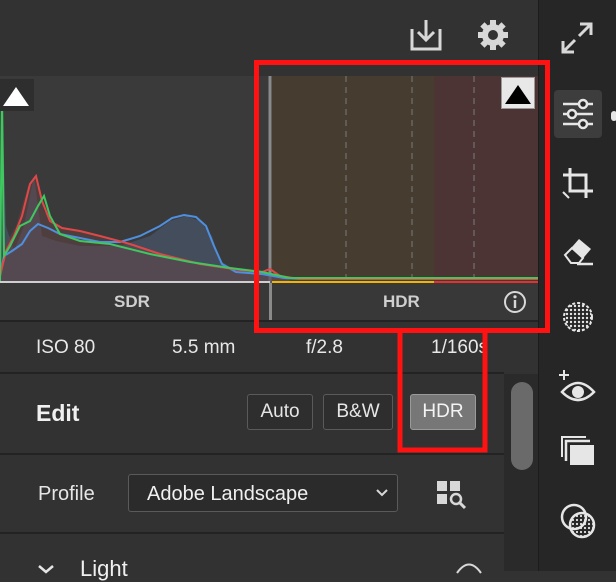  Describe the element at coordinates (252, 557) in the screenshot. I see `light-section-header: Light` at that location.